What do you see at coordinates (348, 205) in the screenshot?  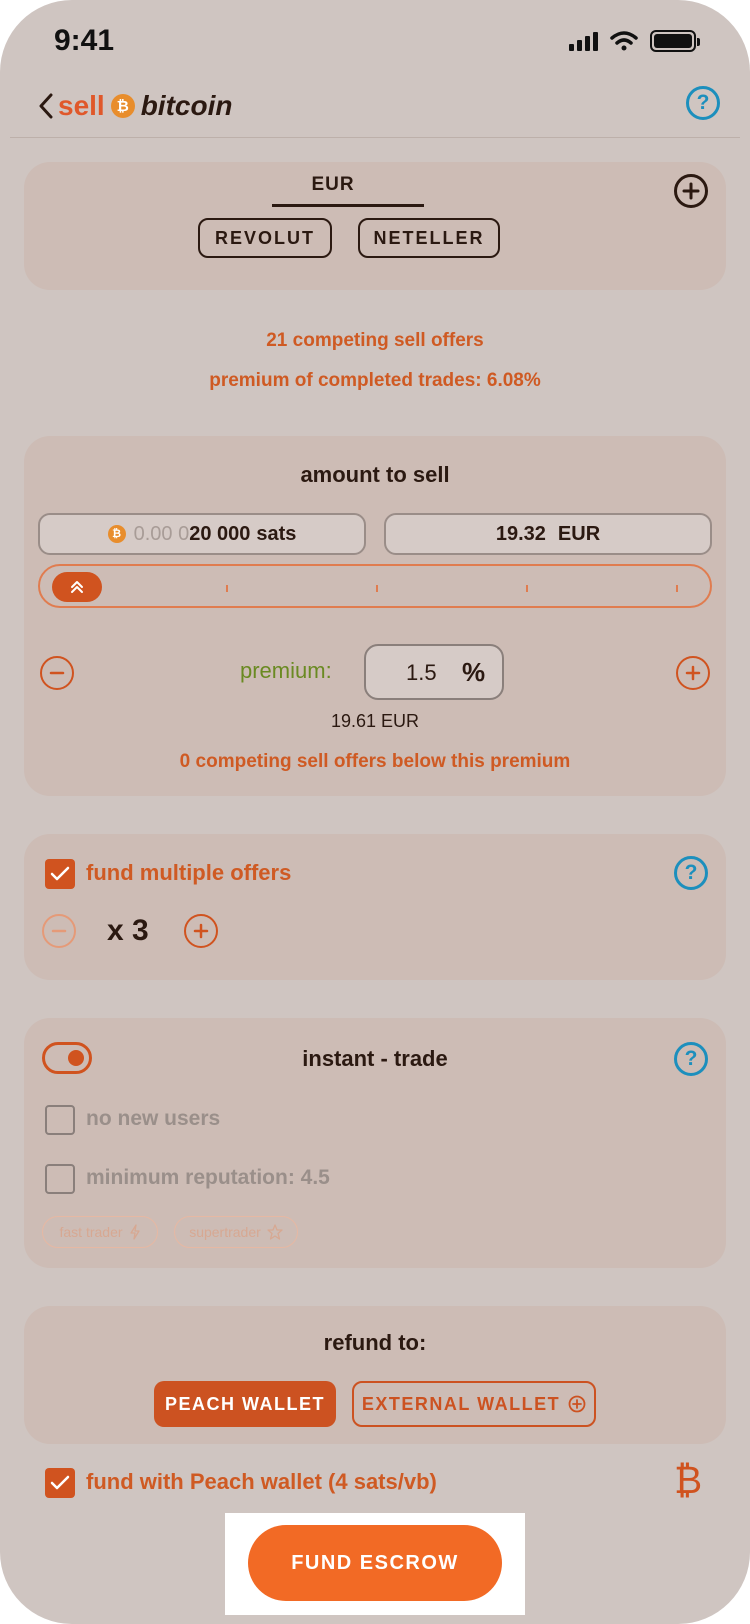 I see `tab-underline` at bounding box center [348, 205].